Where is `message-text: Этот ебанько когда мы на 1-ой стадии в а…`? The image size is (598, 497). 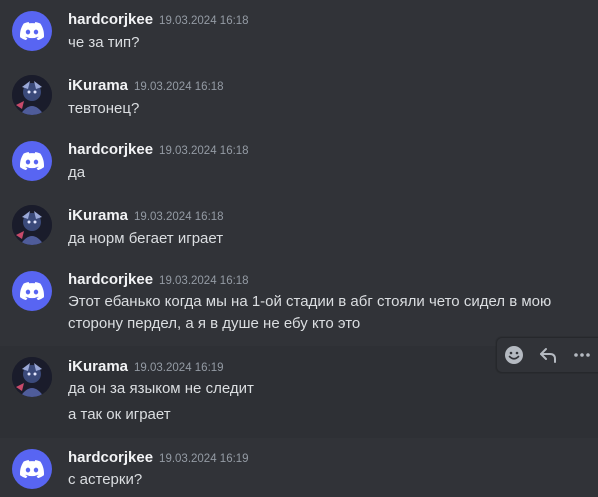
message-text: Этот ебанько когда мы на 1-ой стадии в а… is located at coordinates (310, 301).